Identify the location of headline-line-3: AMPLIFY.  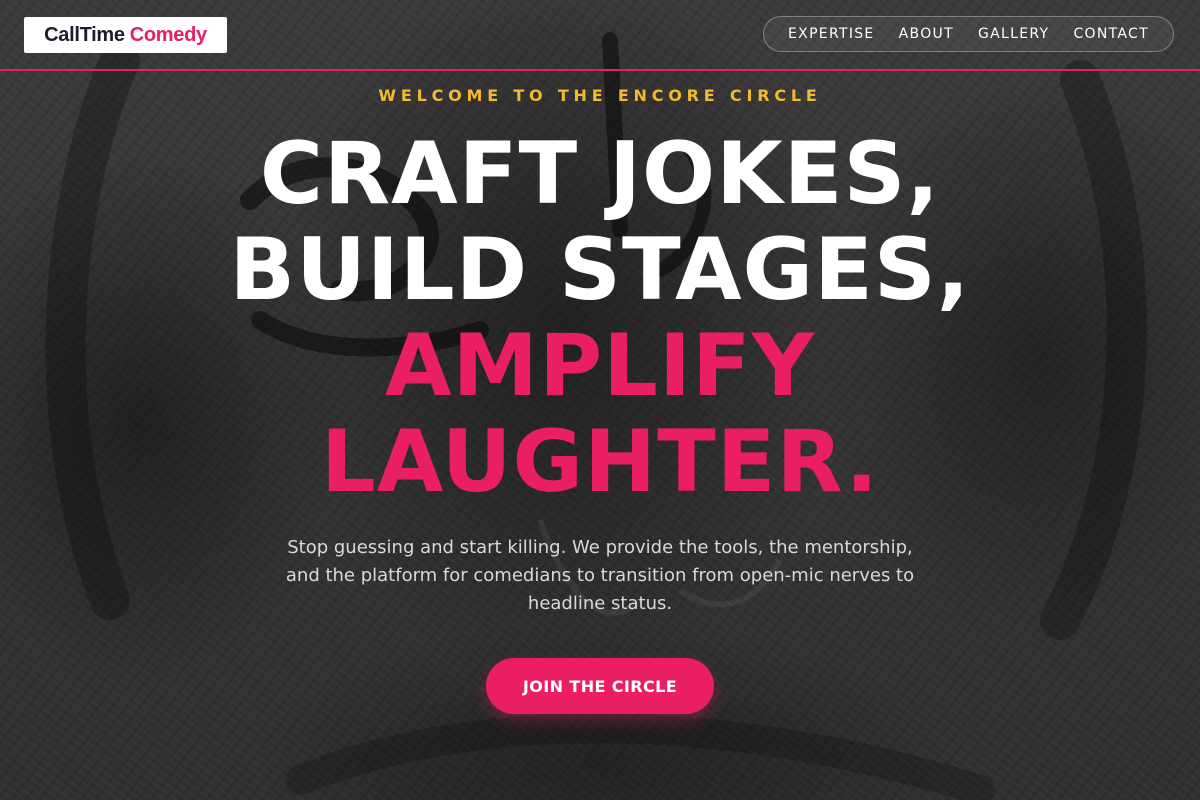
(600, 366).